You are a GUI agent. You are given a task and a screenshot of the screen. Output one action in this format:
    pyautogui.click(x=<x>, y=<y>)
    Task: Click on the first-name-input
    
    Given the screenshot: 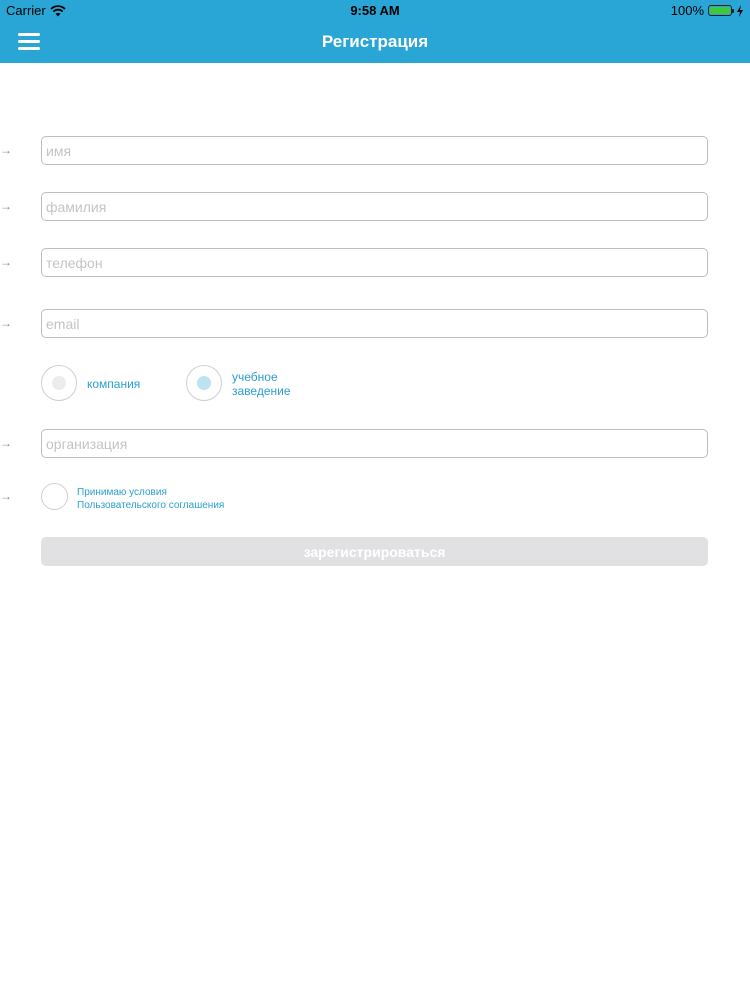 What is the action you would take?
    pyautogui.click(x=374, y=150)
    